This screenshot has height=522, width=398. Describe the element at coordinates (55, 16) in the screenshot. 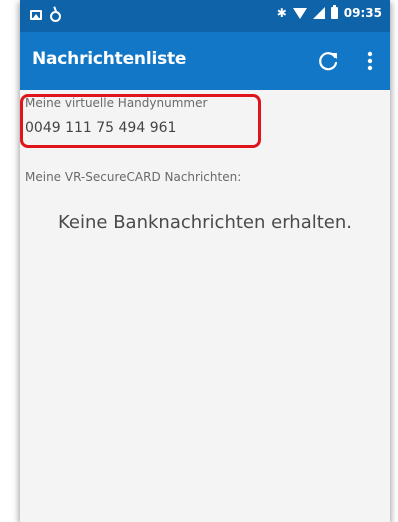

I see `ring-icon` at that location.